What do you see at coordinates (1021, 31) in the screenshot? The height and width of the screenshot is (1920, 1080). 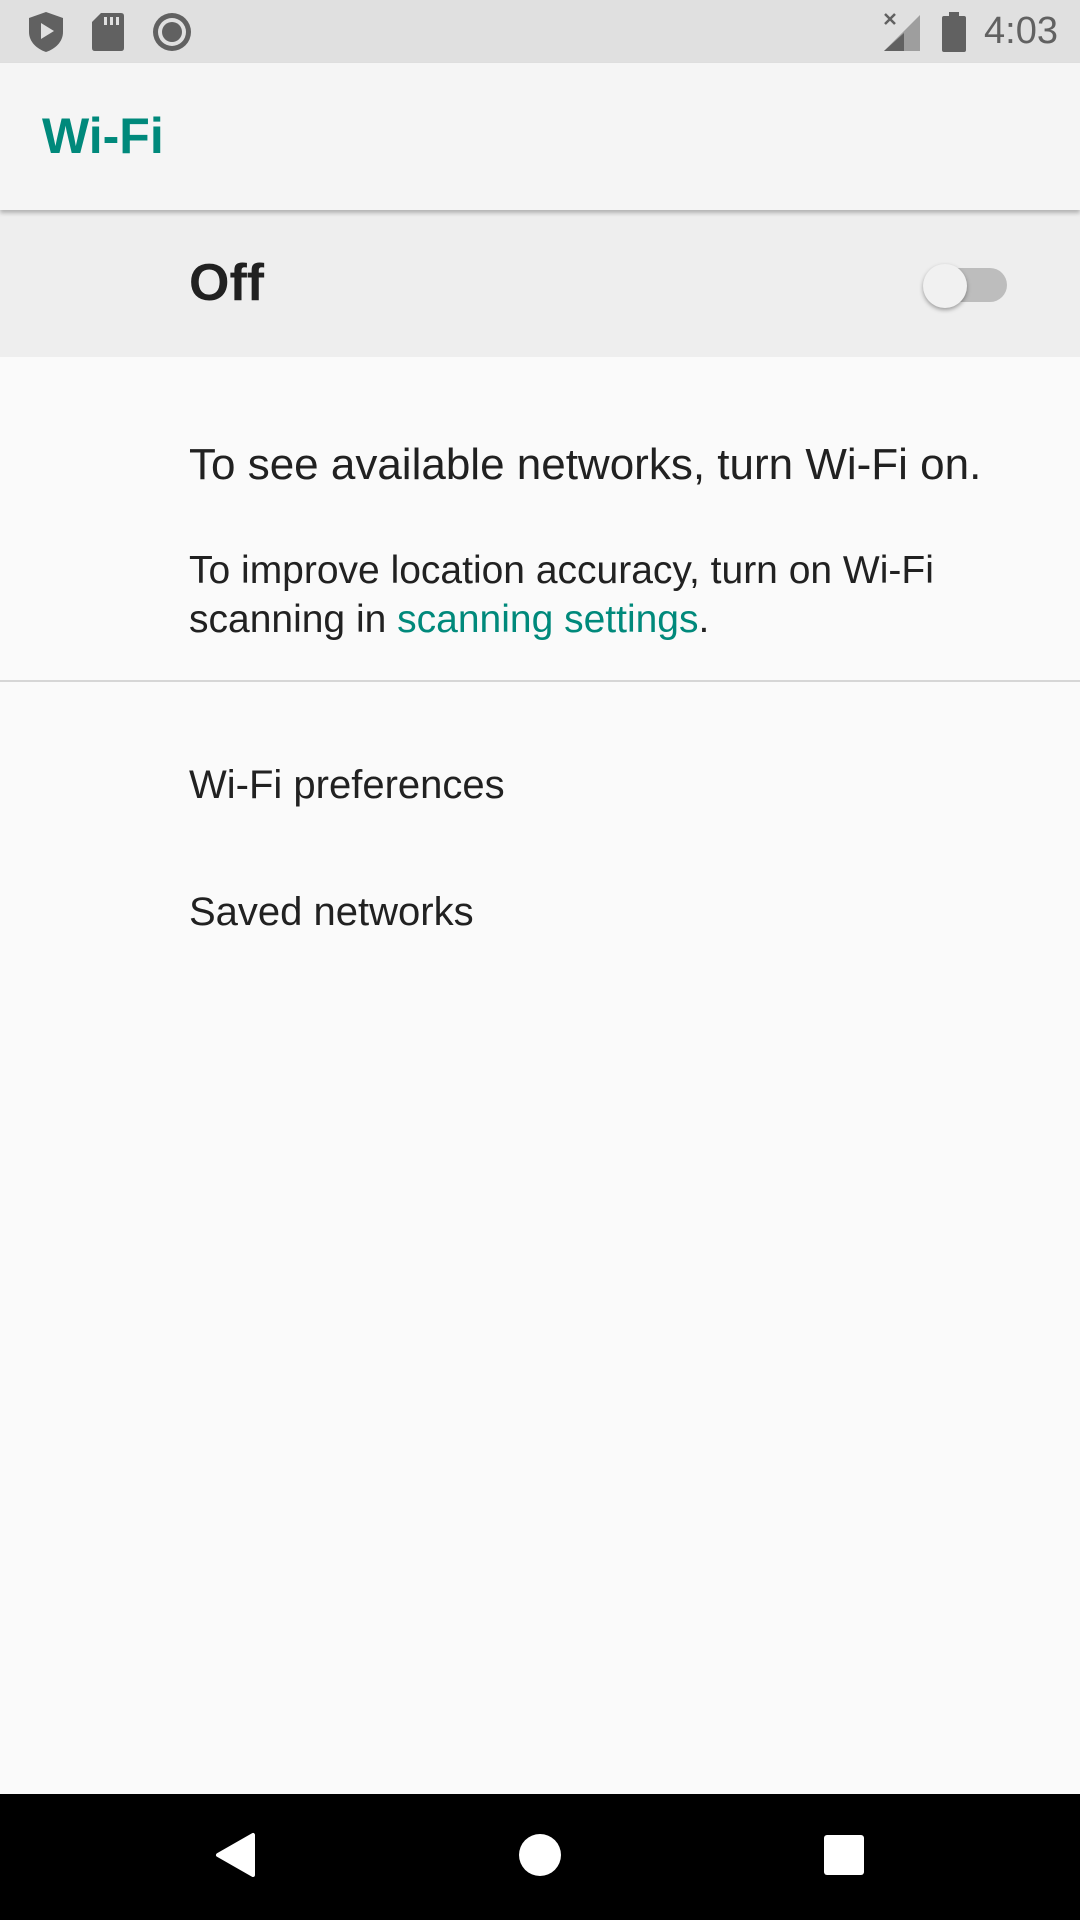 I see `status-time: 4:03` at bounding box center [1021, 31].